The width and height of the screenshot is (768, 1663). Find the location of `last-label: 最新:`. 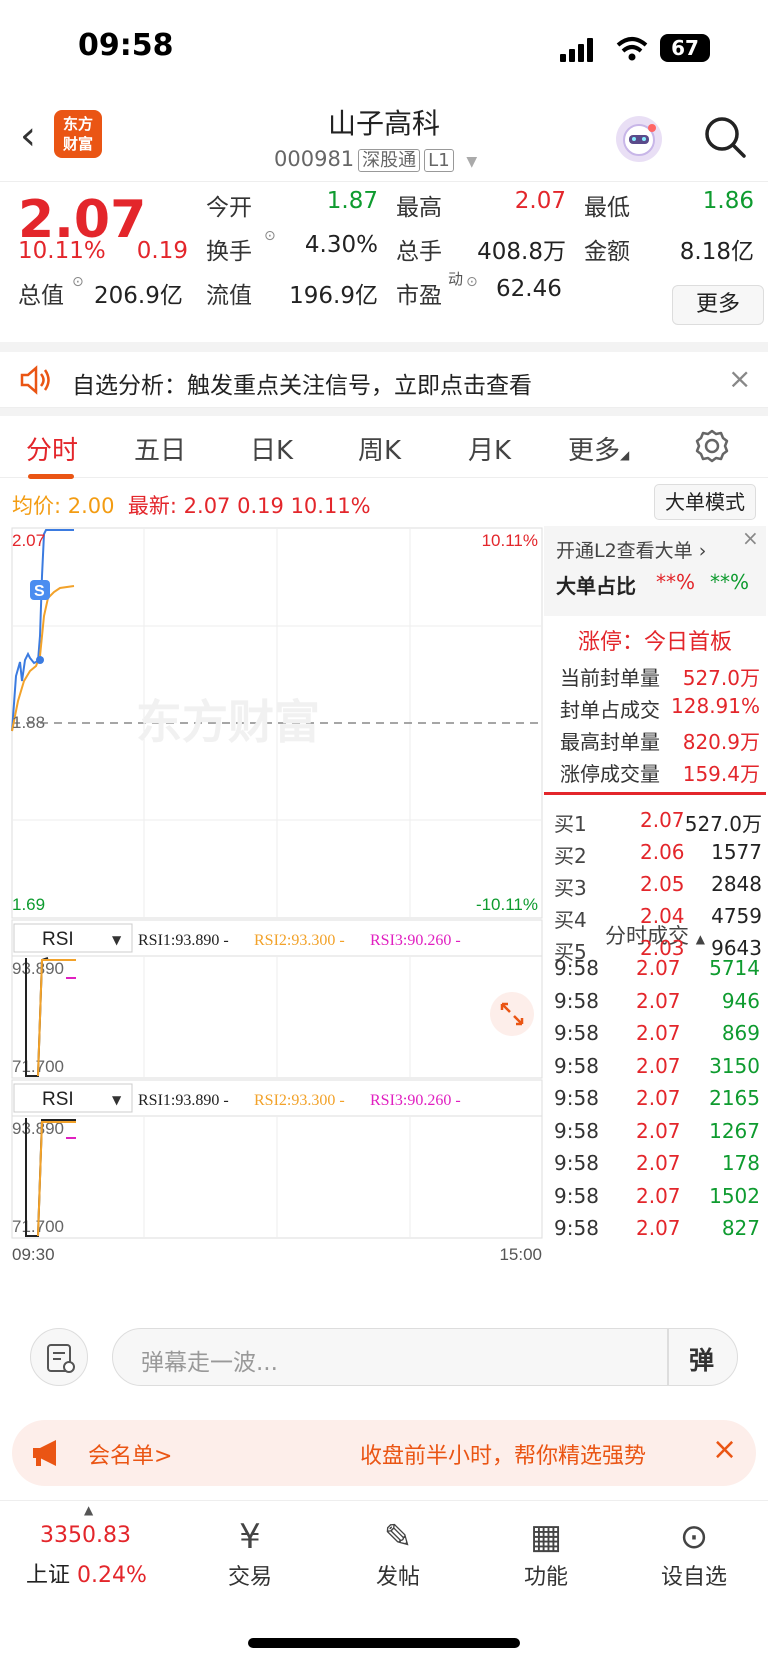

last-label: 最新: is located at coordinates (152, 506).